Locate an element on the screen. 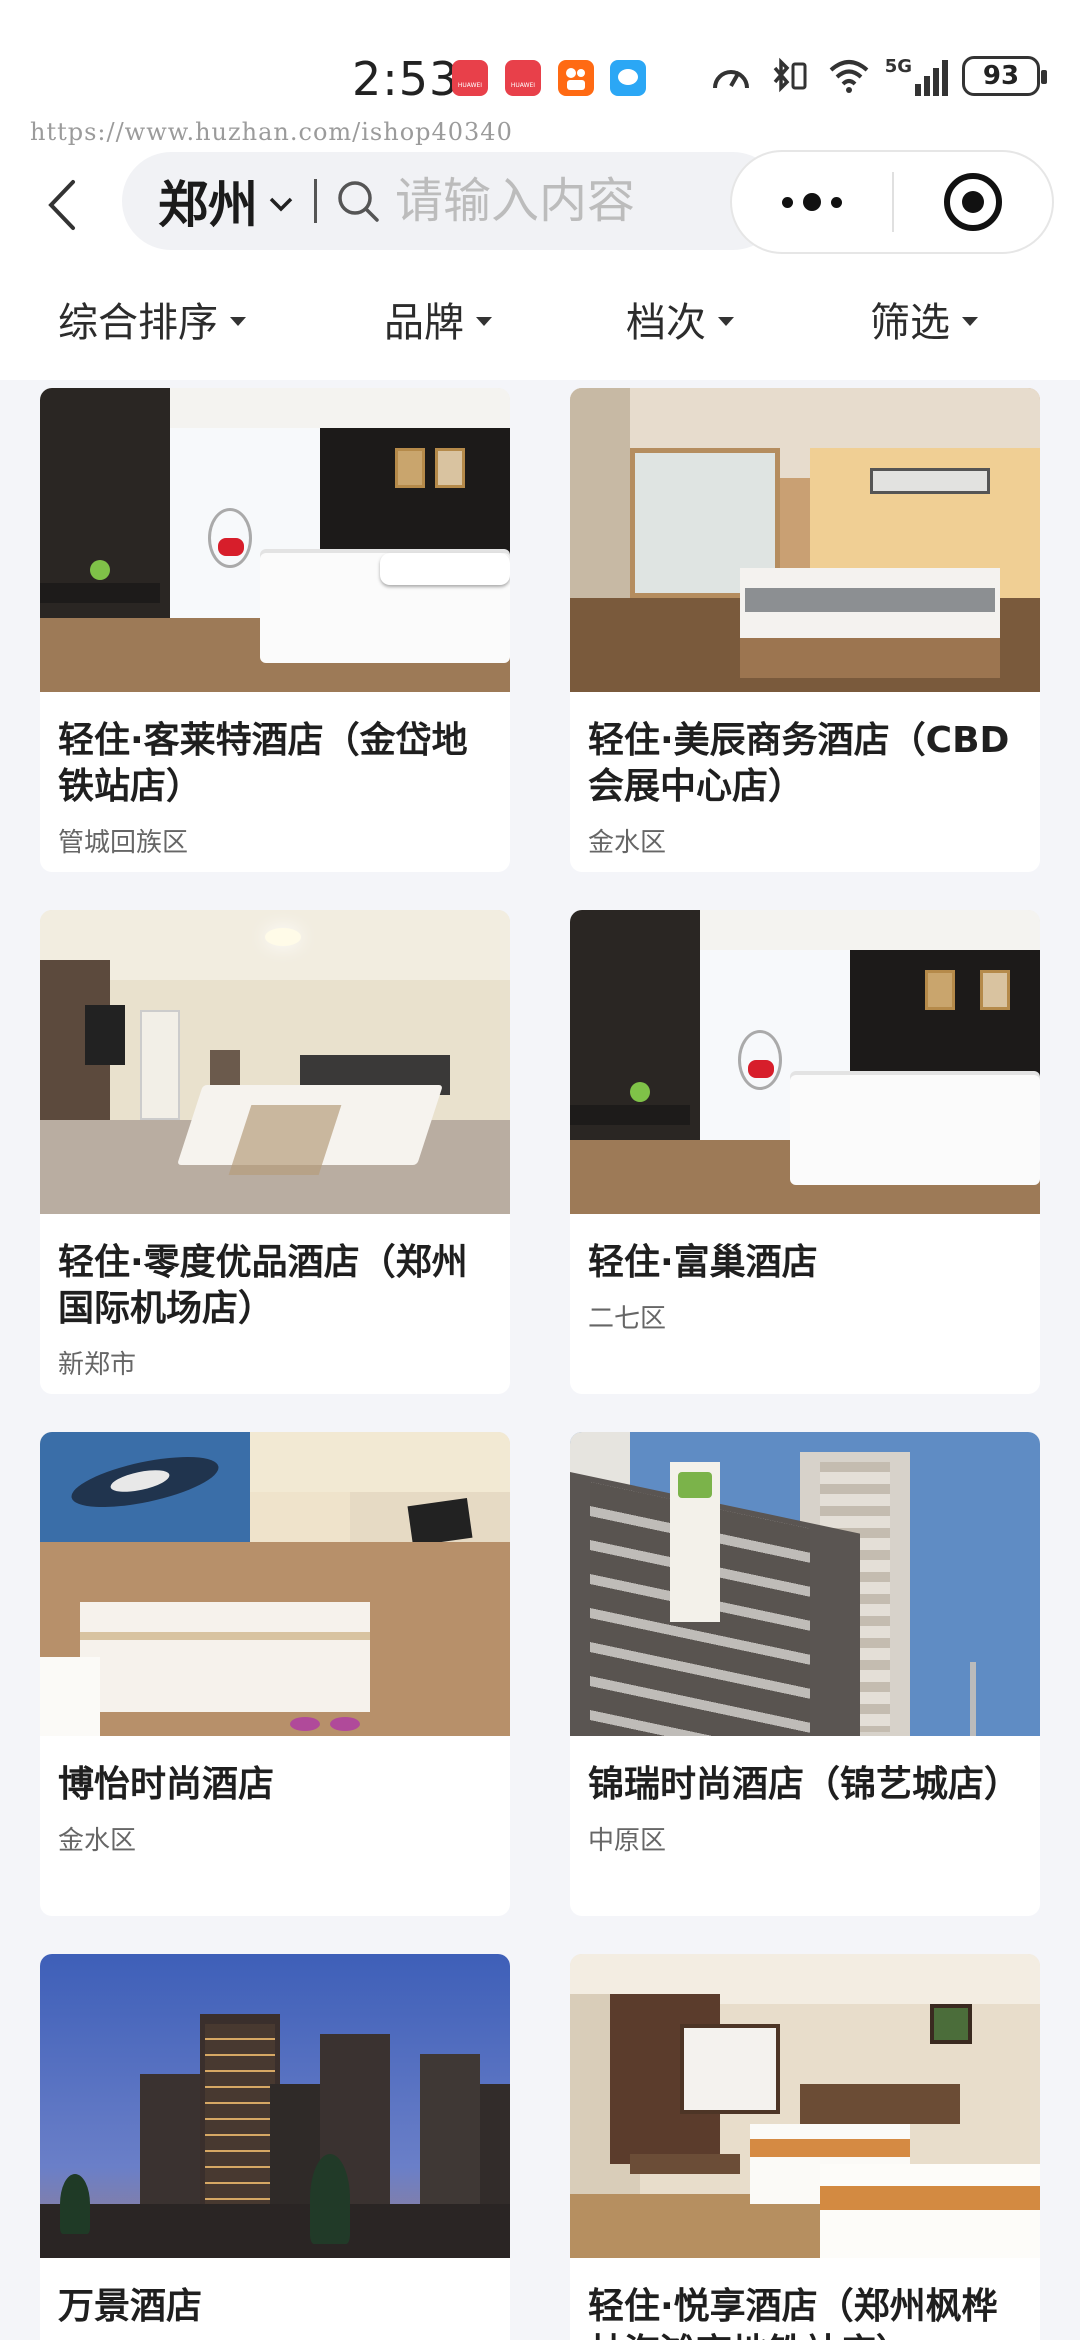 This screenshot has width=1080, height=2340. filter-bar: 综合排序 品牌 档次 筛选 is located at coordinates (540, 320).